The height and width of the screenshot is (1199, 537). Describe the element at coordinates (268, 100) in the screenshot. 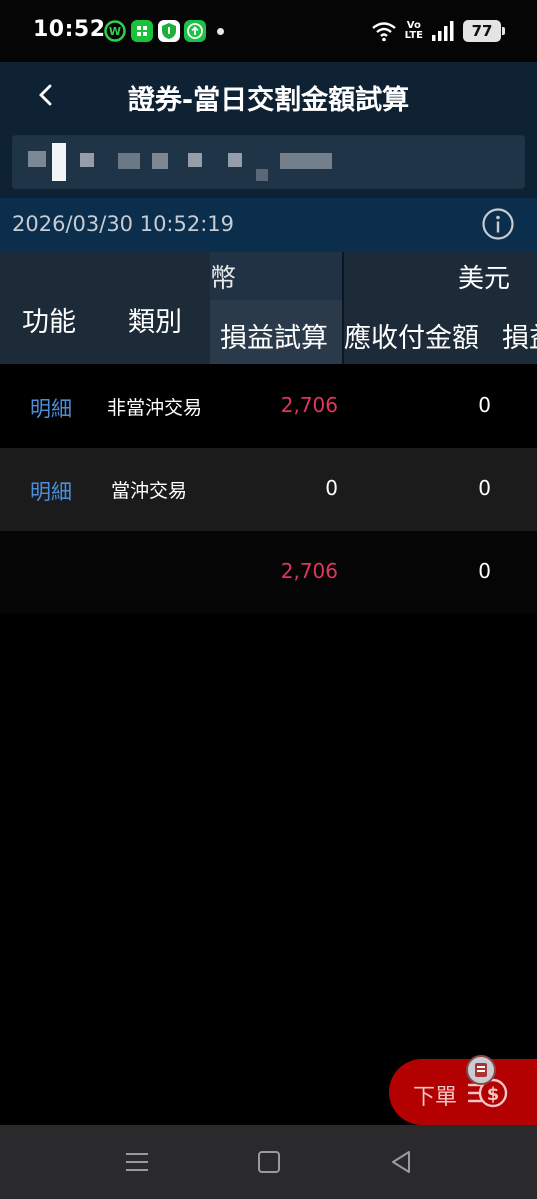

I see `page-title: 證券-當日交割金額試算` at that location.